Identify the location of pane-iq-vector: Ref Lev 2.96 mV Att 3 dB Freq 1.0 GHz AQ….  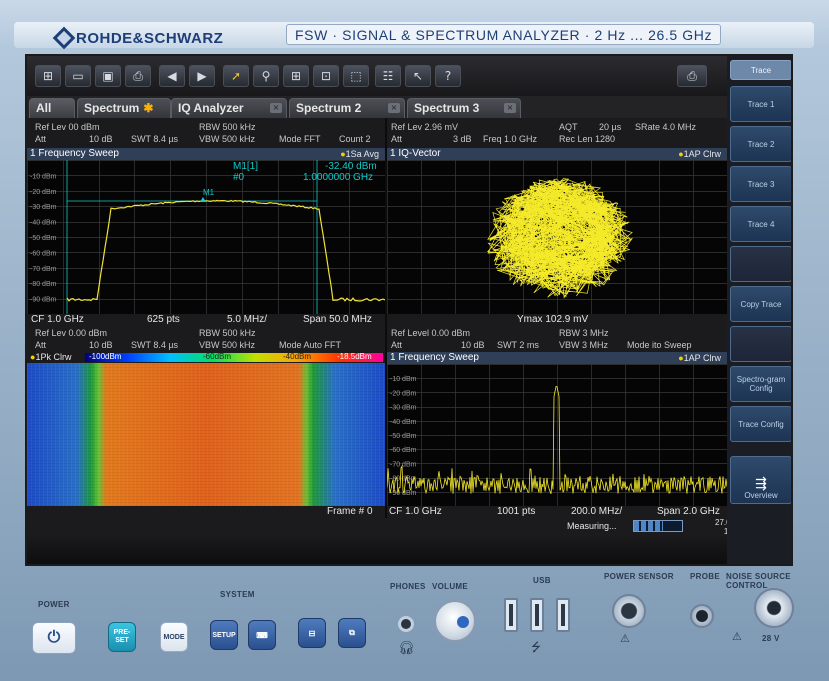
(557, 222).